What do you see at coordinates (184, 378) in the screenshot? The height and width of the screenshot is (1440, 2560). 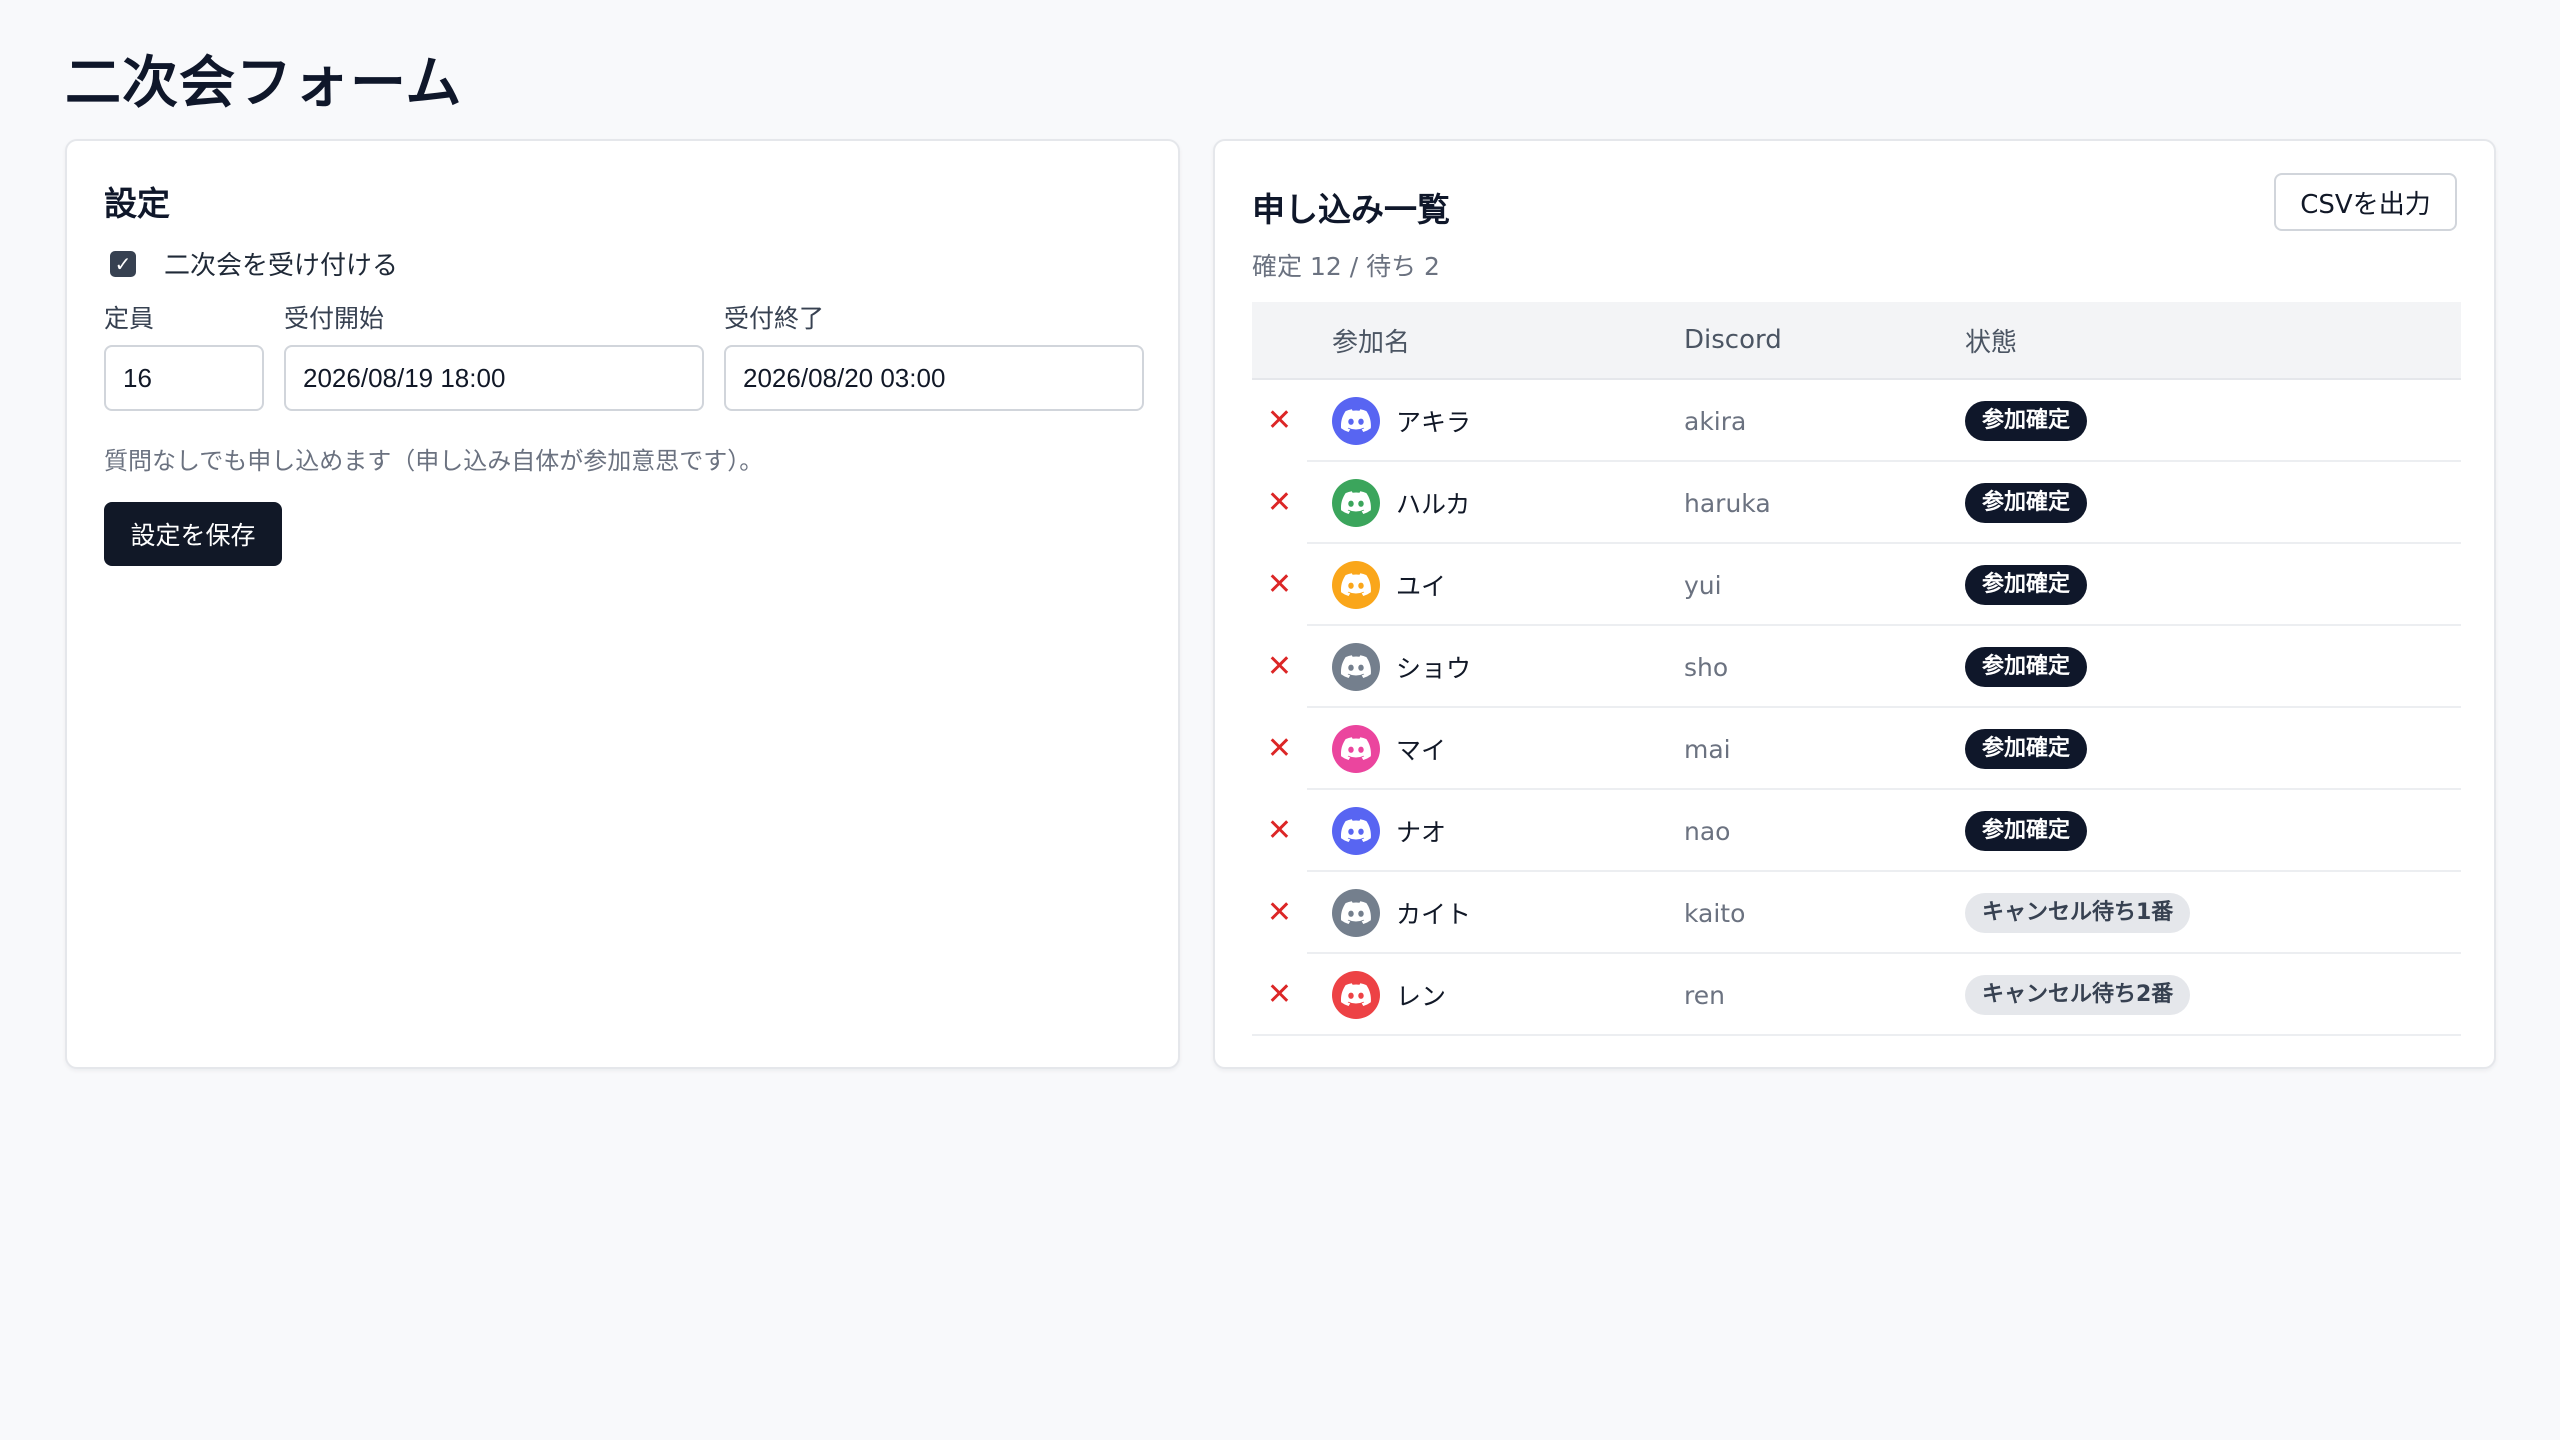 I see `capacity-input` at bounding box center [184, 378].